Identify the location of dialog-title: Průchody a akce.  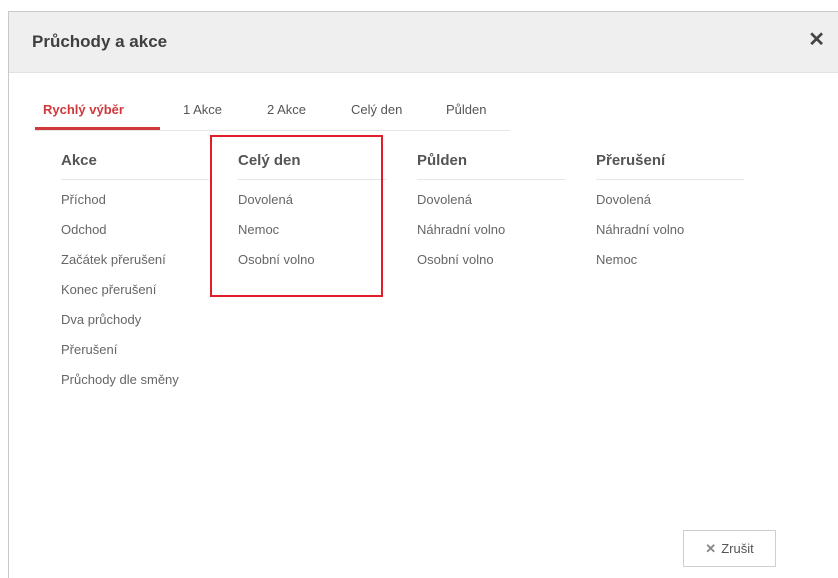
(100, 41).